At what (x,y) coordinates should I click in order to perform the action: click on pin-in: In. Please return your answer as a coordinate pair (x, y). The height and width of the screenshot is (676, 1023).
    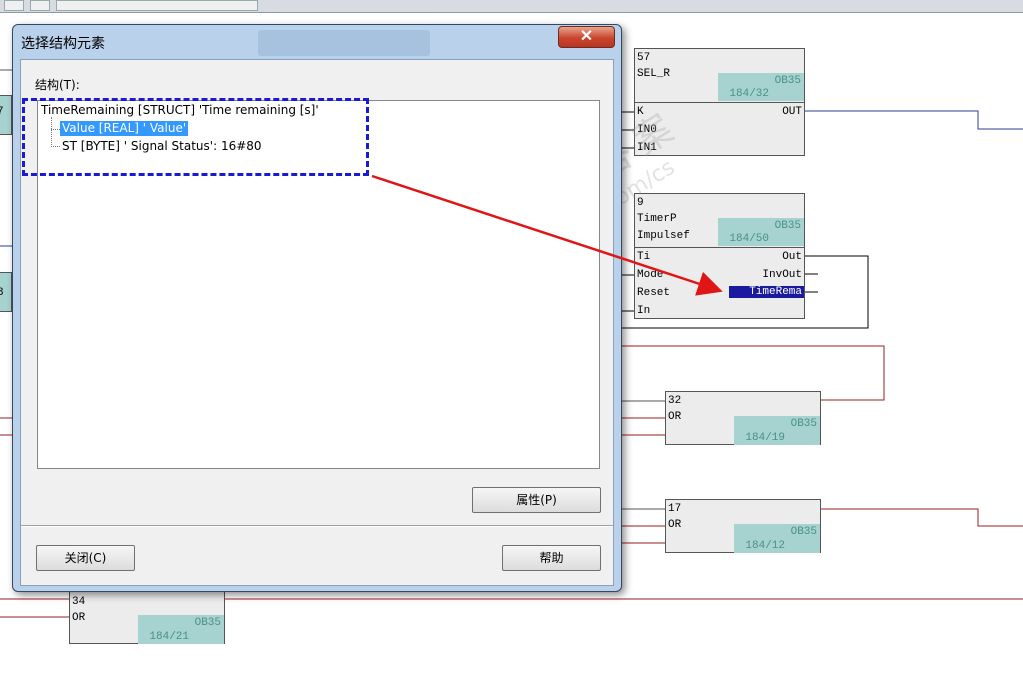
    Looking at the image, I should click on (643, 311).